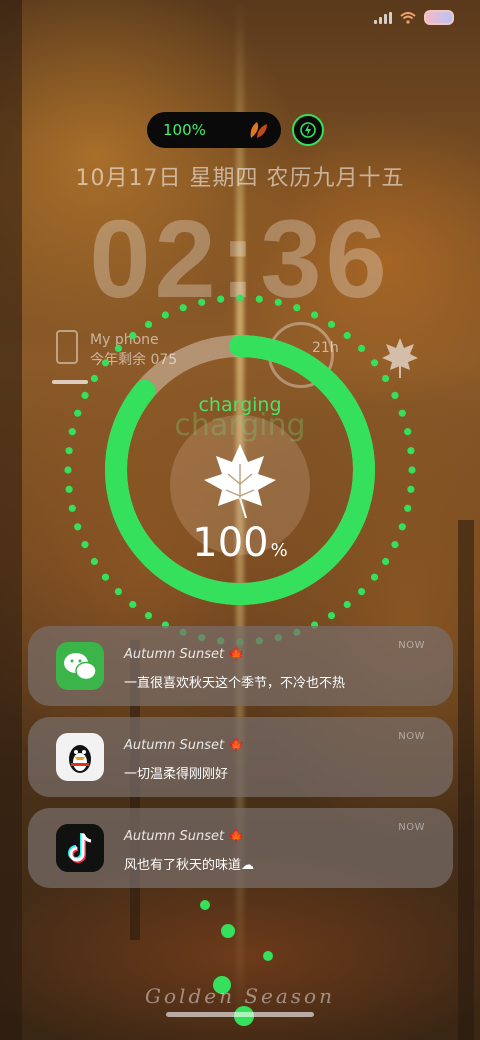 Image resolution: width=480 pixels, height=1040 pixels. What do you see at coordinates (214, 130) in the screenshot?
I see `battery-pill: 100%` at bounding box center [214, 130].